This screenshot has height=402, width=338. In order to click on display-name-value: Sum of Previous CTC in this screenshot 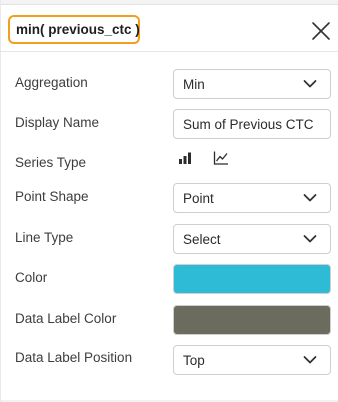, I will do `click(248, 124)`.